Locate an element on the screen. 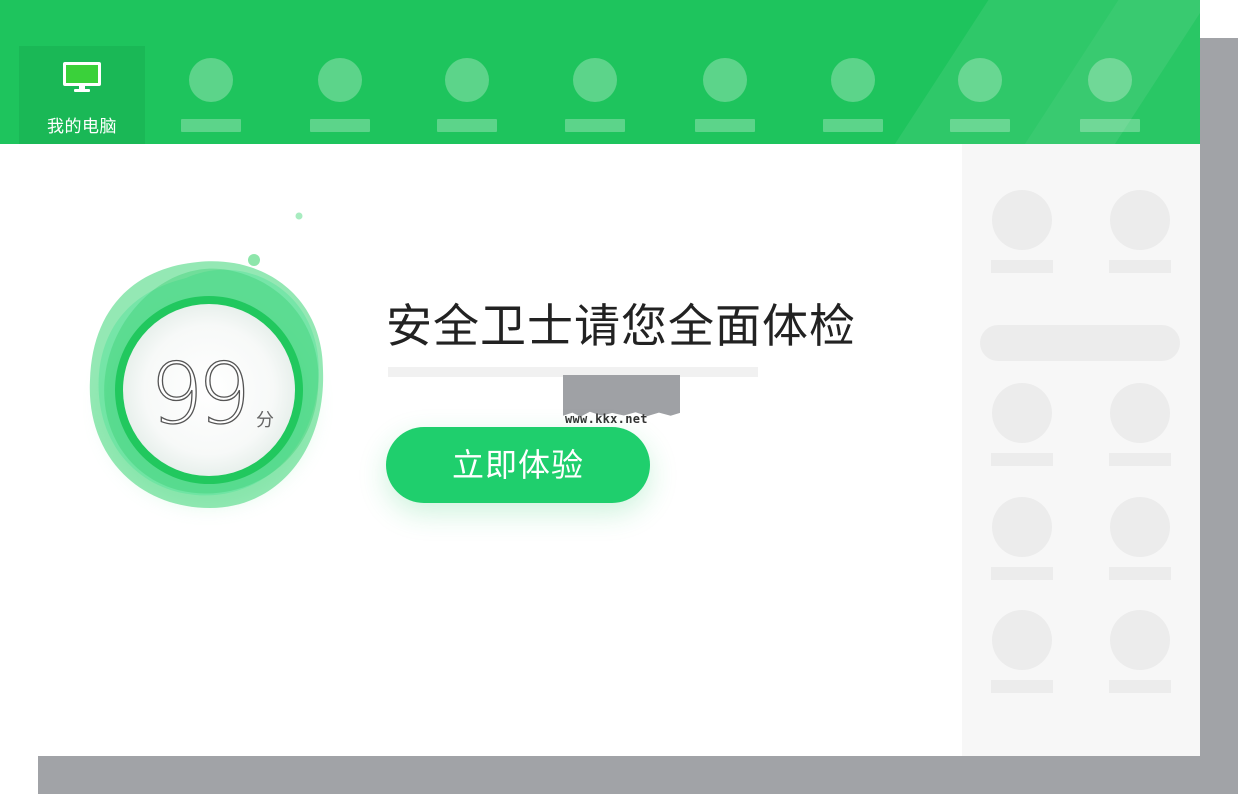 This screenshot has width=1240, height=796. score-value: 99 is located at coordinates (200, 394).